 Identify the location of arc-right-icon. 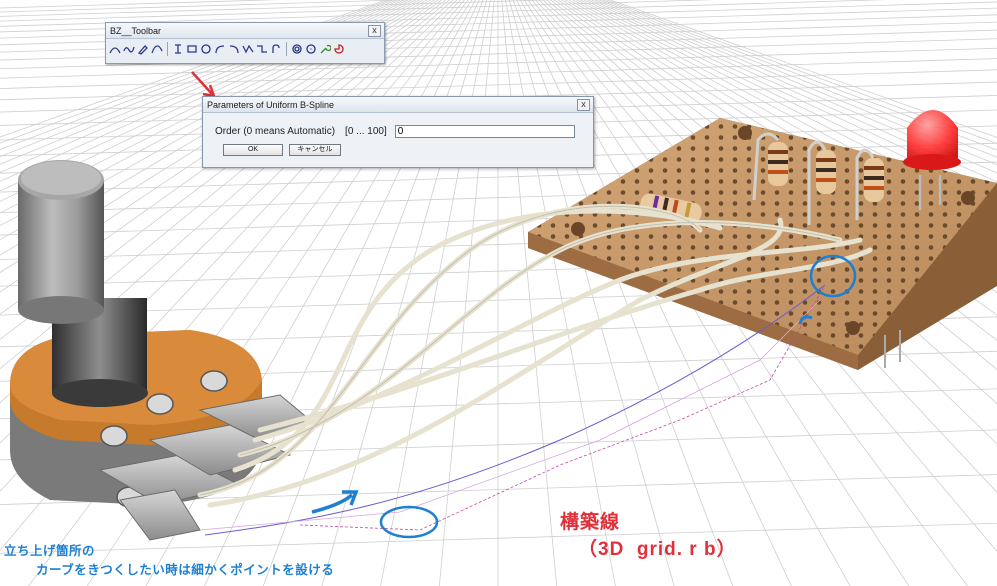
(234, 49).